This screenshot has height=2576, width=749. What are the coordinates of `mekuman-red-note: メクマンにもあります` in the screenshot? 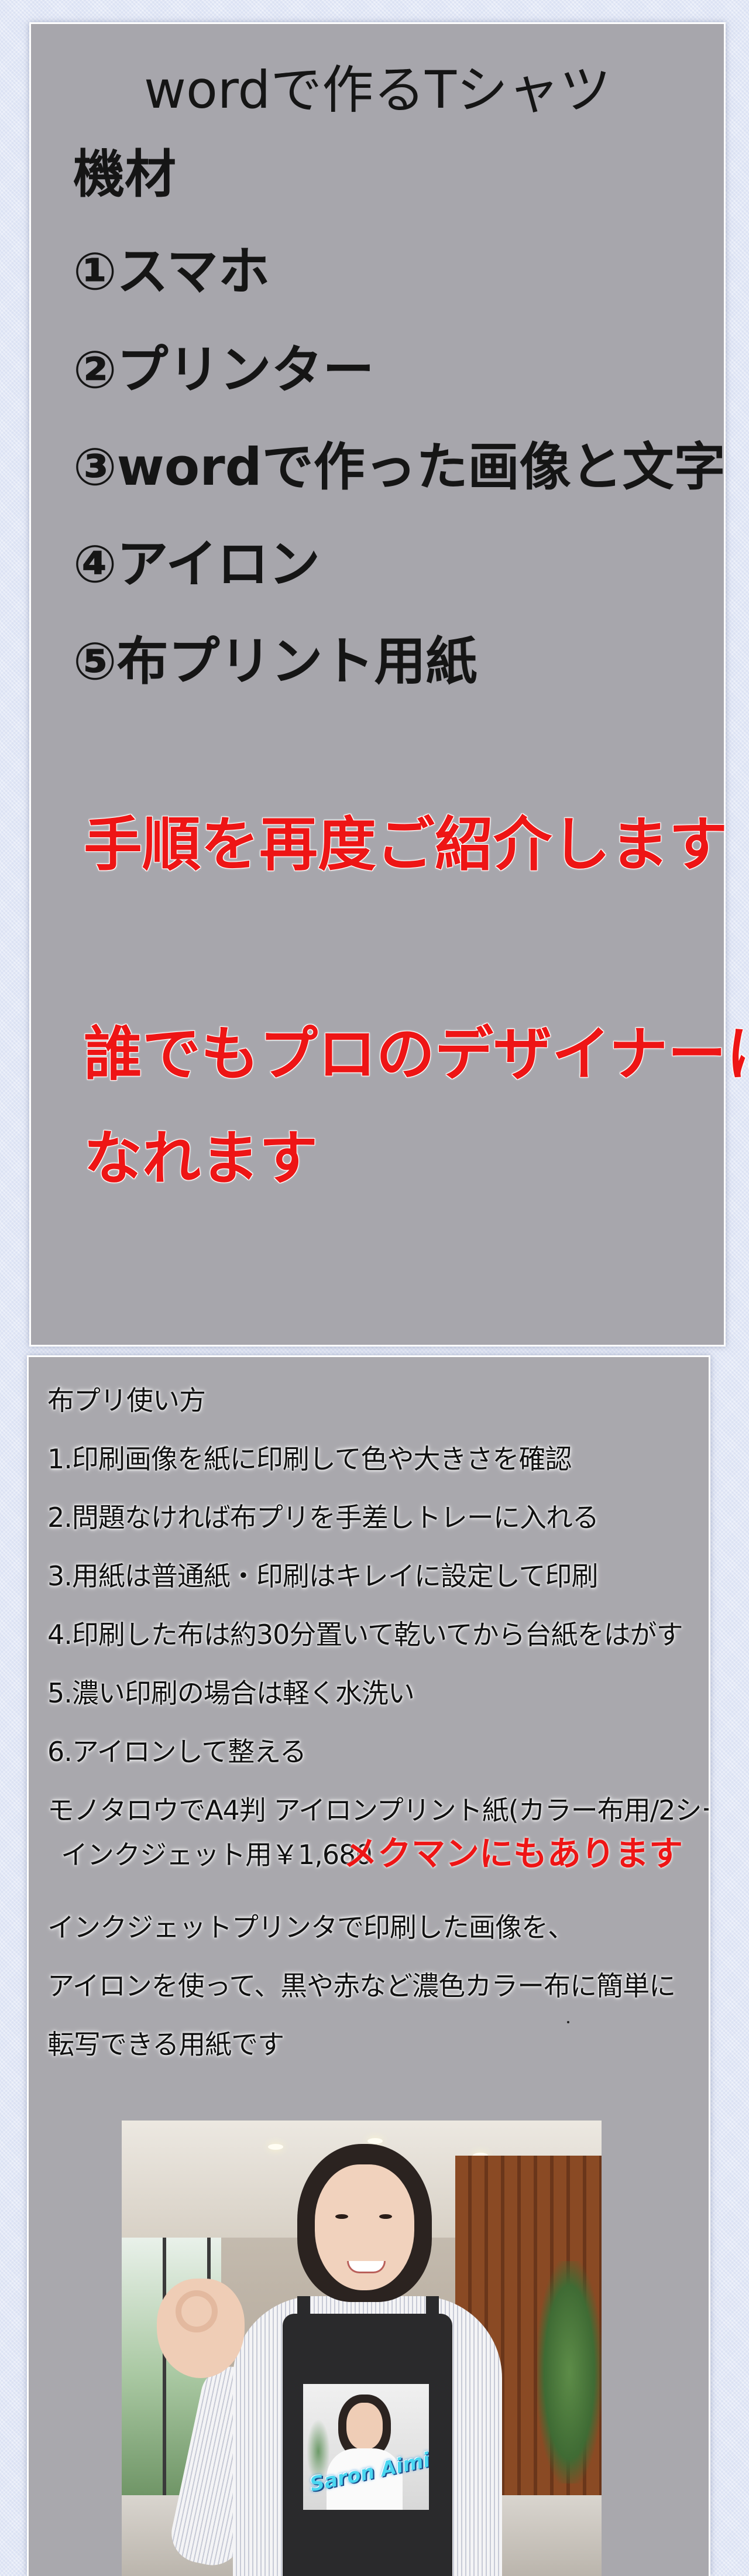 It's located at (513, 1853).